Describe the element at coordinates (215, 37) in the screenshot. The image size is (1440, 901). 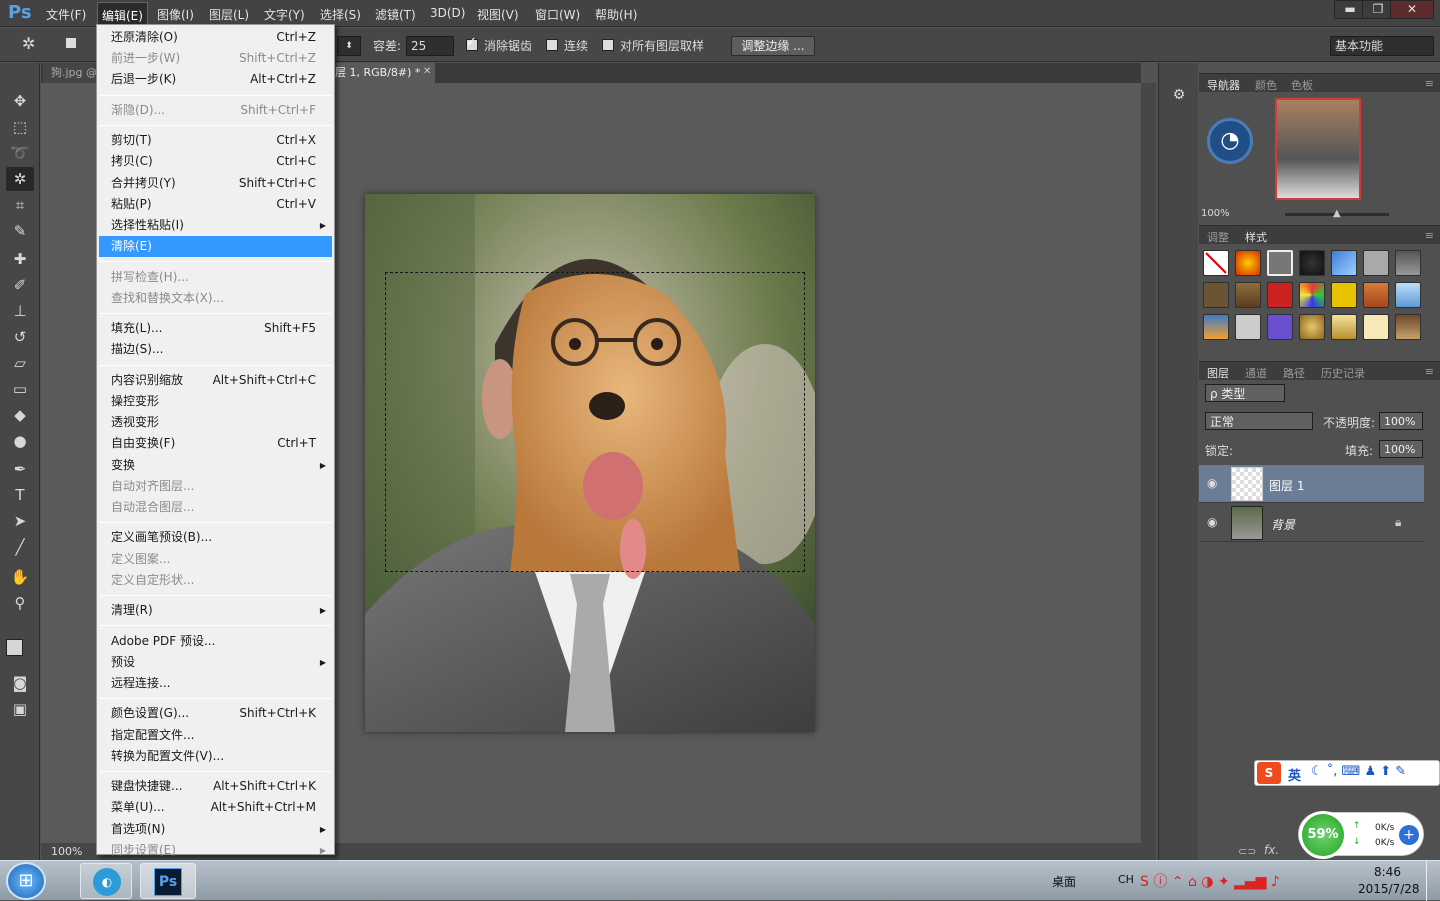
I see `edit-menu-item: 还原清除(O) Ctrl+Z` at that location.